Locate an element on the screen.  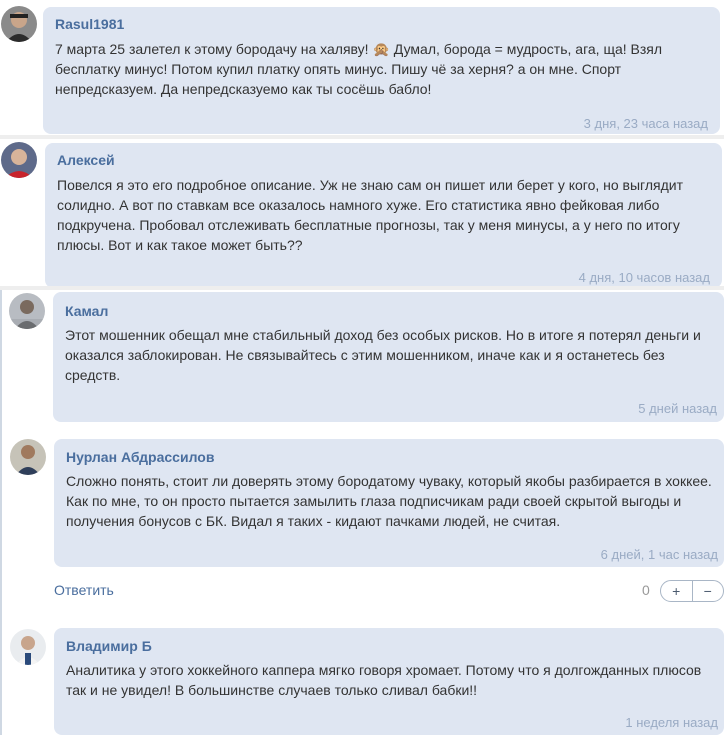
author-name: Алексей is located at coordinates (86, 160).